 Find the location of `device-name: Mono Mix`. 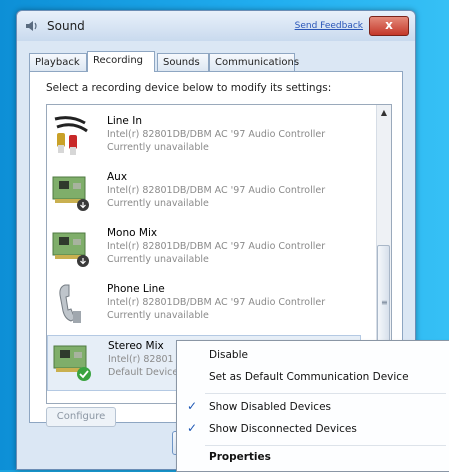

device-name: Mono Mix is located at coordinates (132, 233).